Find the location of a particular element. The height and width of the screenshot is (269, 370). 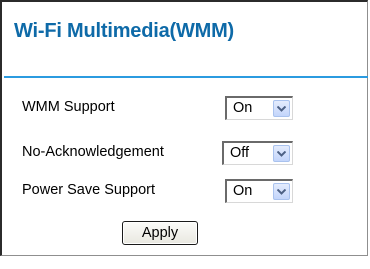

wmm-support-dropdown-button is located at coordinates (281, 108).